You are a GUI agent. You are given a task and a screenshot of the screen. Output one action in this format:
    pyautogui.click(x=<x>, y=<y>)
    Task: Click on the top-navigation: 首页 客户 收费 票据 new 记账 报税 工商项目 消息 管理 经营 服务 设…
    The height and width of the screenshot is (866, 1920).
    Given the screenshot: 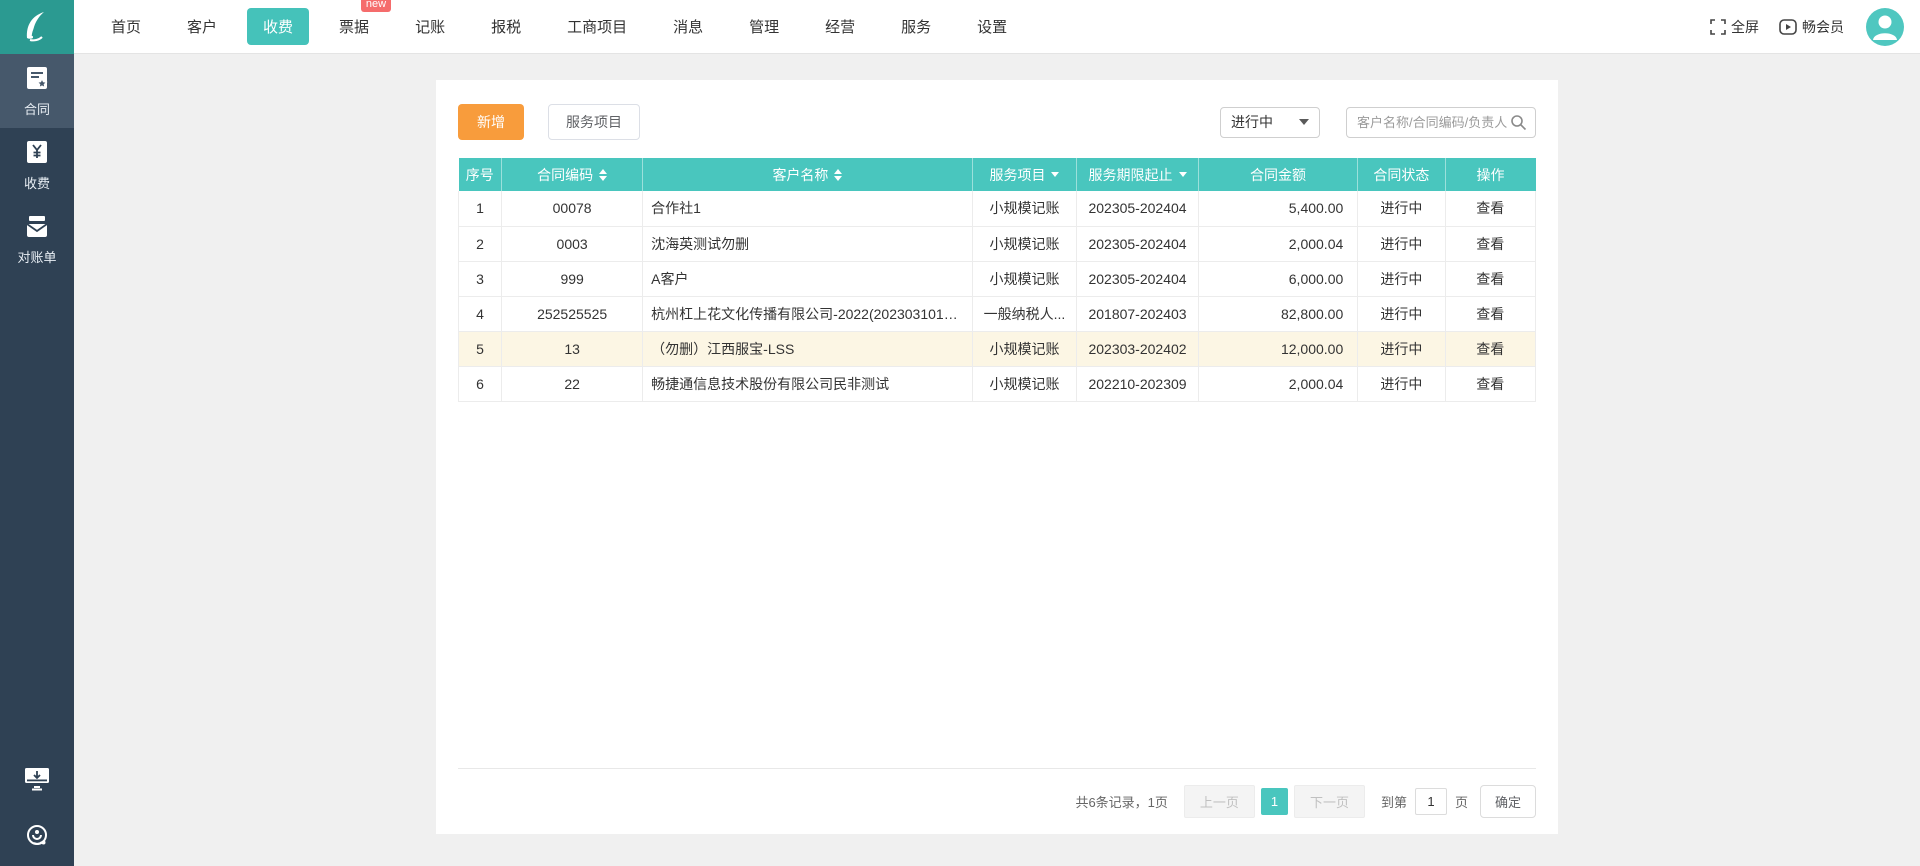 What is the action you would take?
    pyautogui.click(x=997, y=27)
    